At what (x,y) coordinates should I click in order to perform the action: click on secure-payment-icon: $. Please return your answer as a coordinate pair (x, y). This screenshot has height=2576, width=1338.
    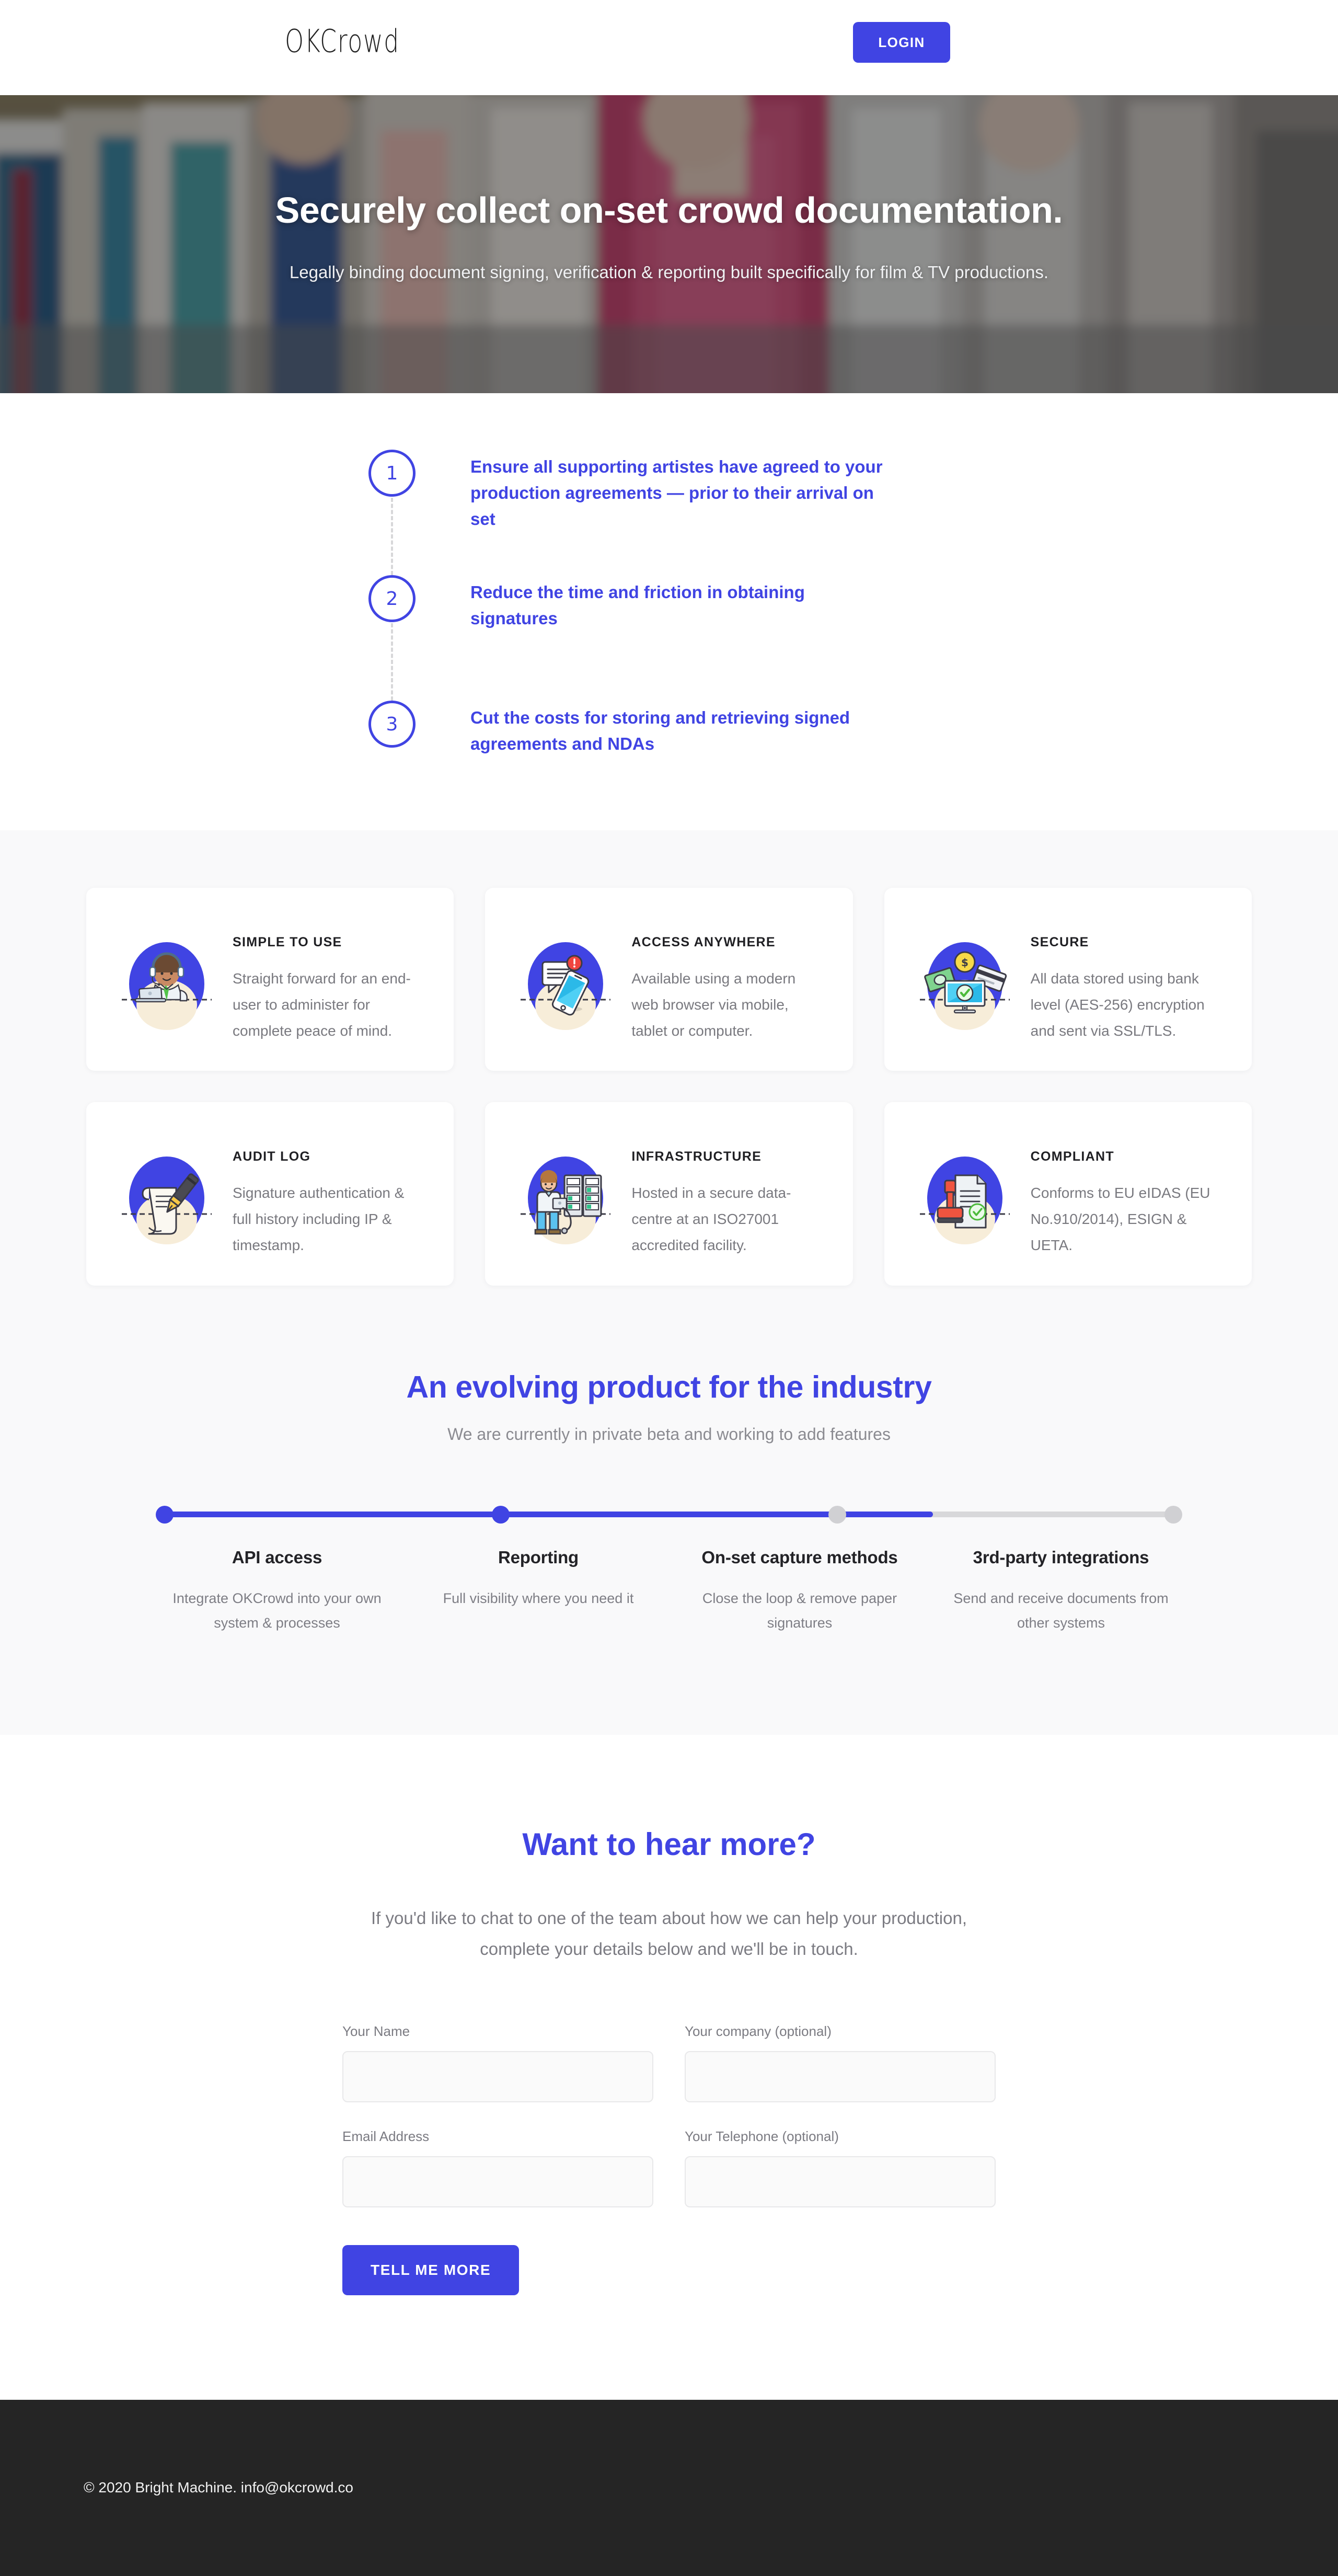
    Looking at the image, I should click on (965, 986).